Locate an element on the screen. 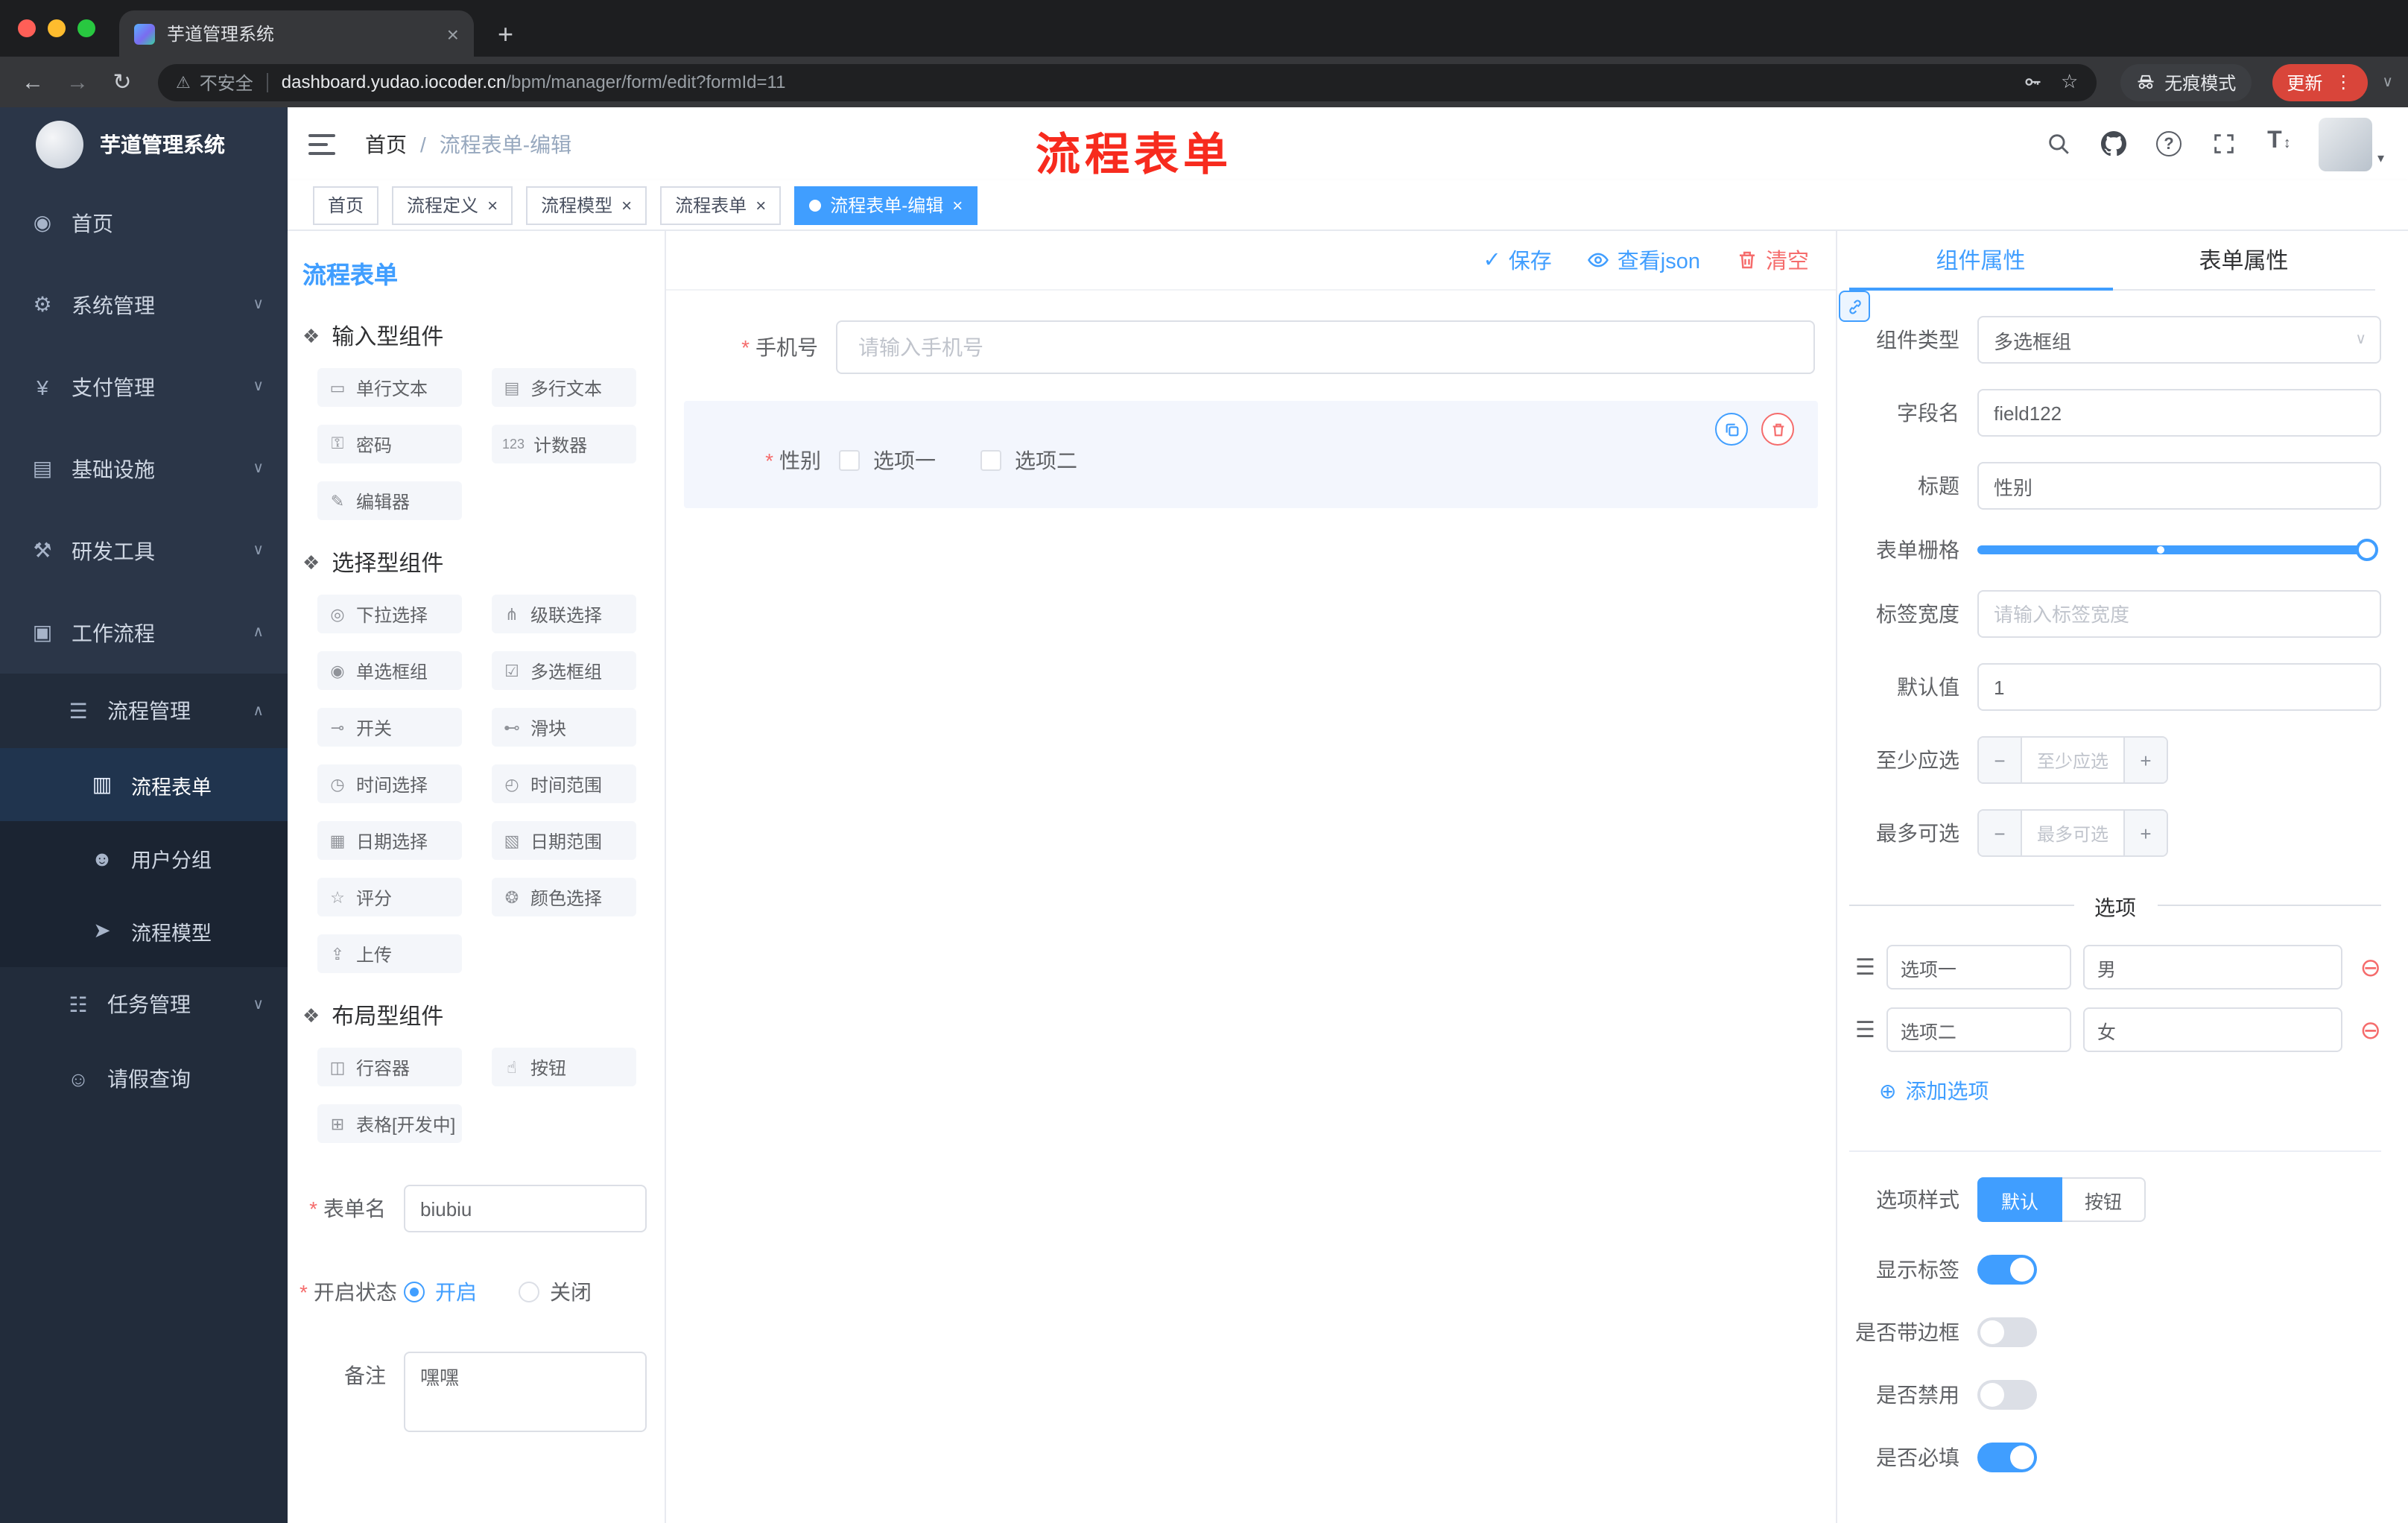  github-icon is located at coordinates (2114, 143).